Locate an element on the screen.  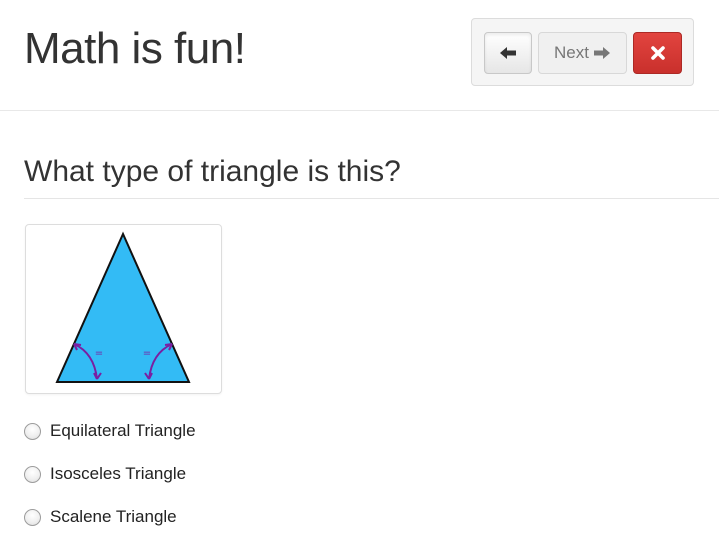
option-label: Scalene Triangle is located at coordinates (113, 516).